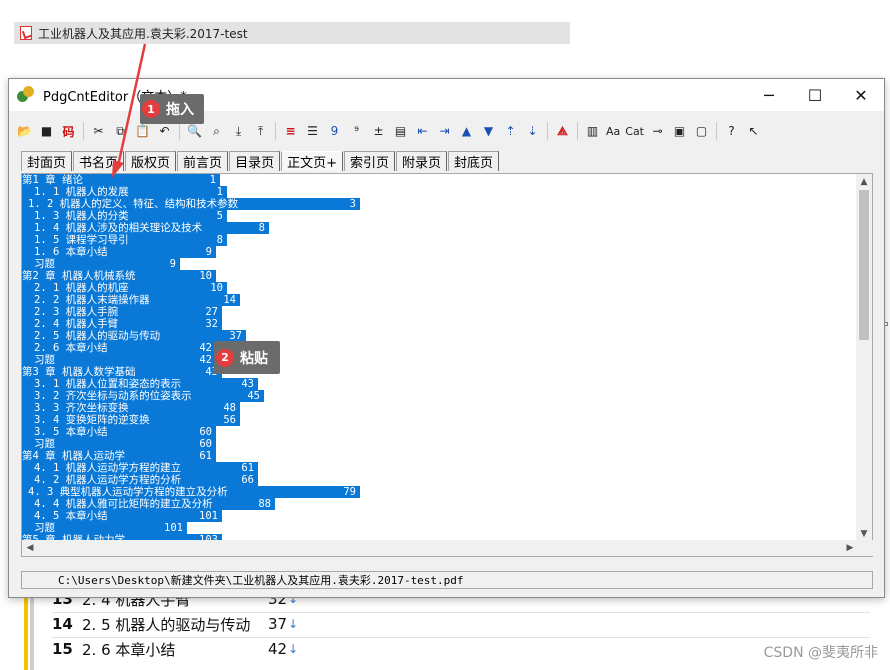 Image resolution: width=890 pixels, height=670 pixels. I want to click on document-margin-bar, so click(26, 631).